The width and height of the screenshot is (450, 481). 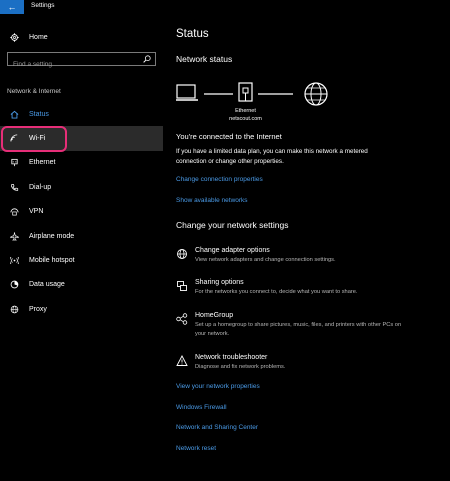 I want to click on home-label: Home, so click(x=38, y=37).